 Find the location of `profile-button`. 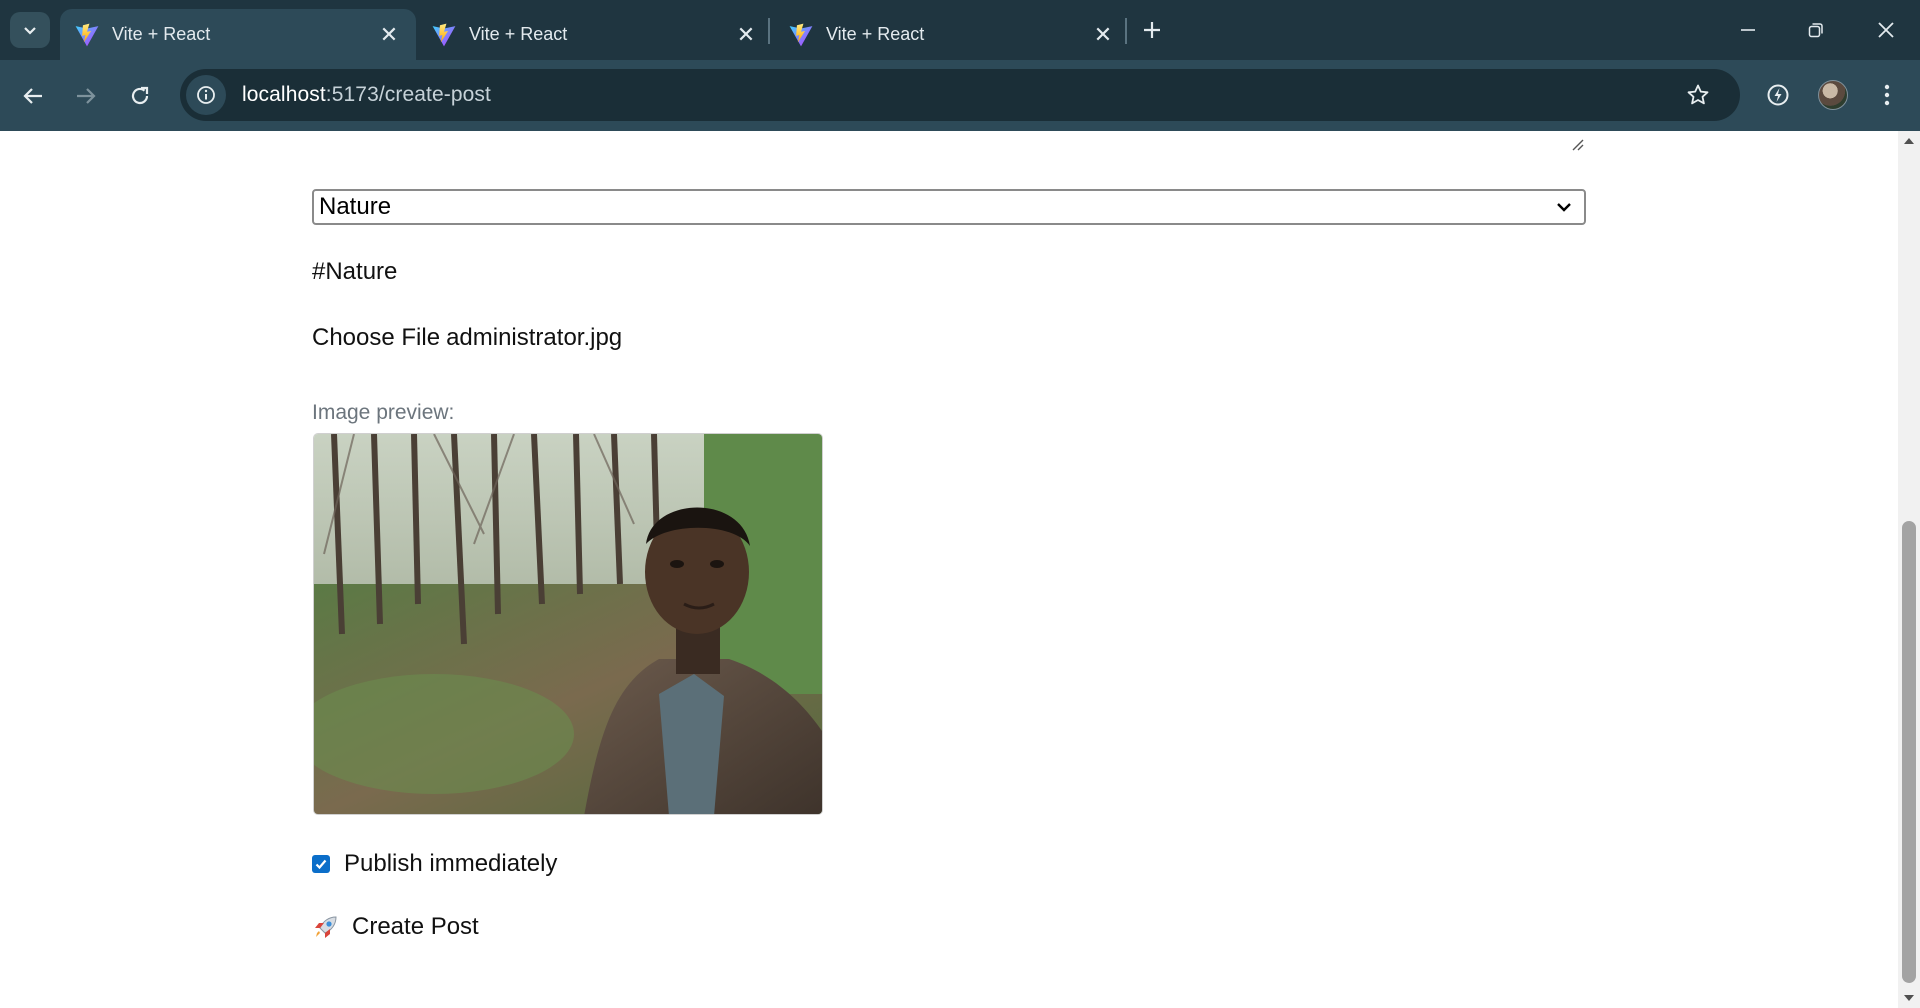

profile-button is located at coordinates (1833, 95).